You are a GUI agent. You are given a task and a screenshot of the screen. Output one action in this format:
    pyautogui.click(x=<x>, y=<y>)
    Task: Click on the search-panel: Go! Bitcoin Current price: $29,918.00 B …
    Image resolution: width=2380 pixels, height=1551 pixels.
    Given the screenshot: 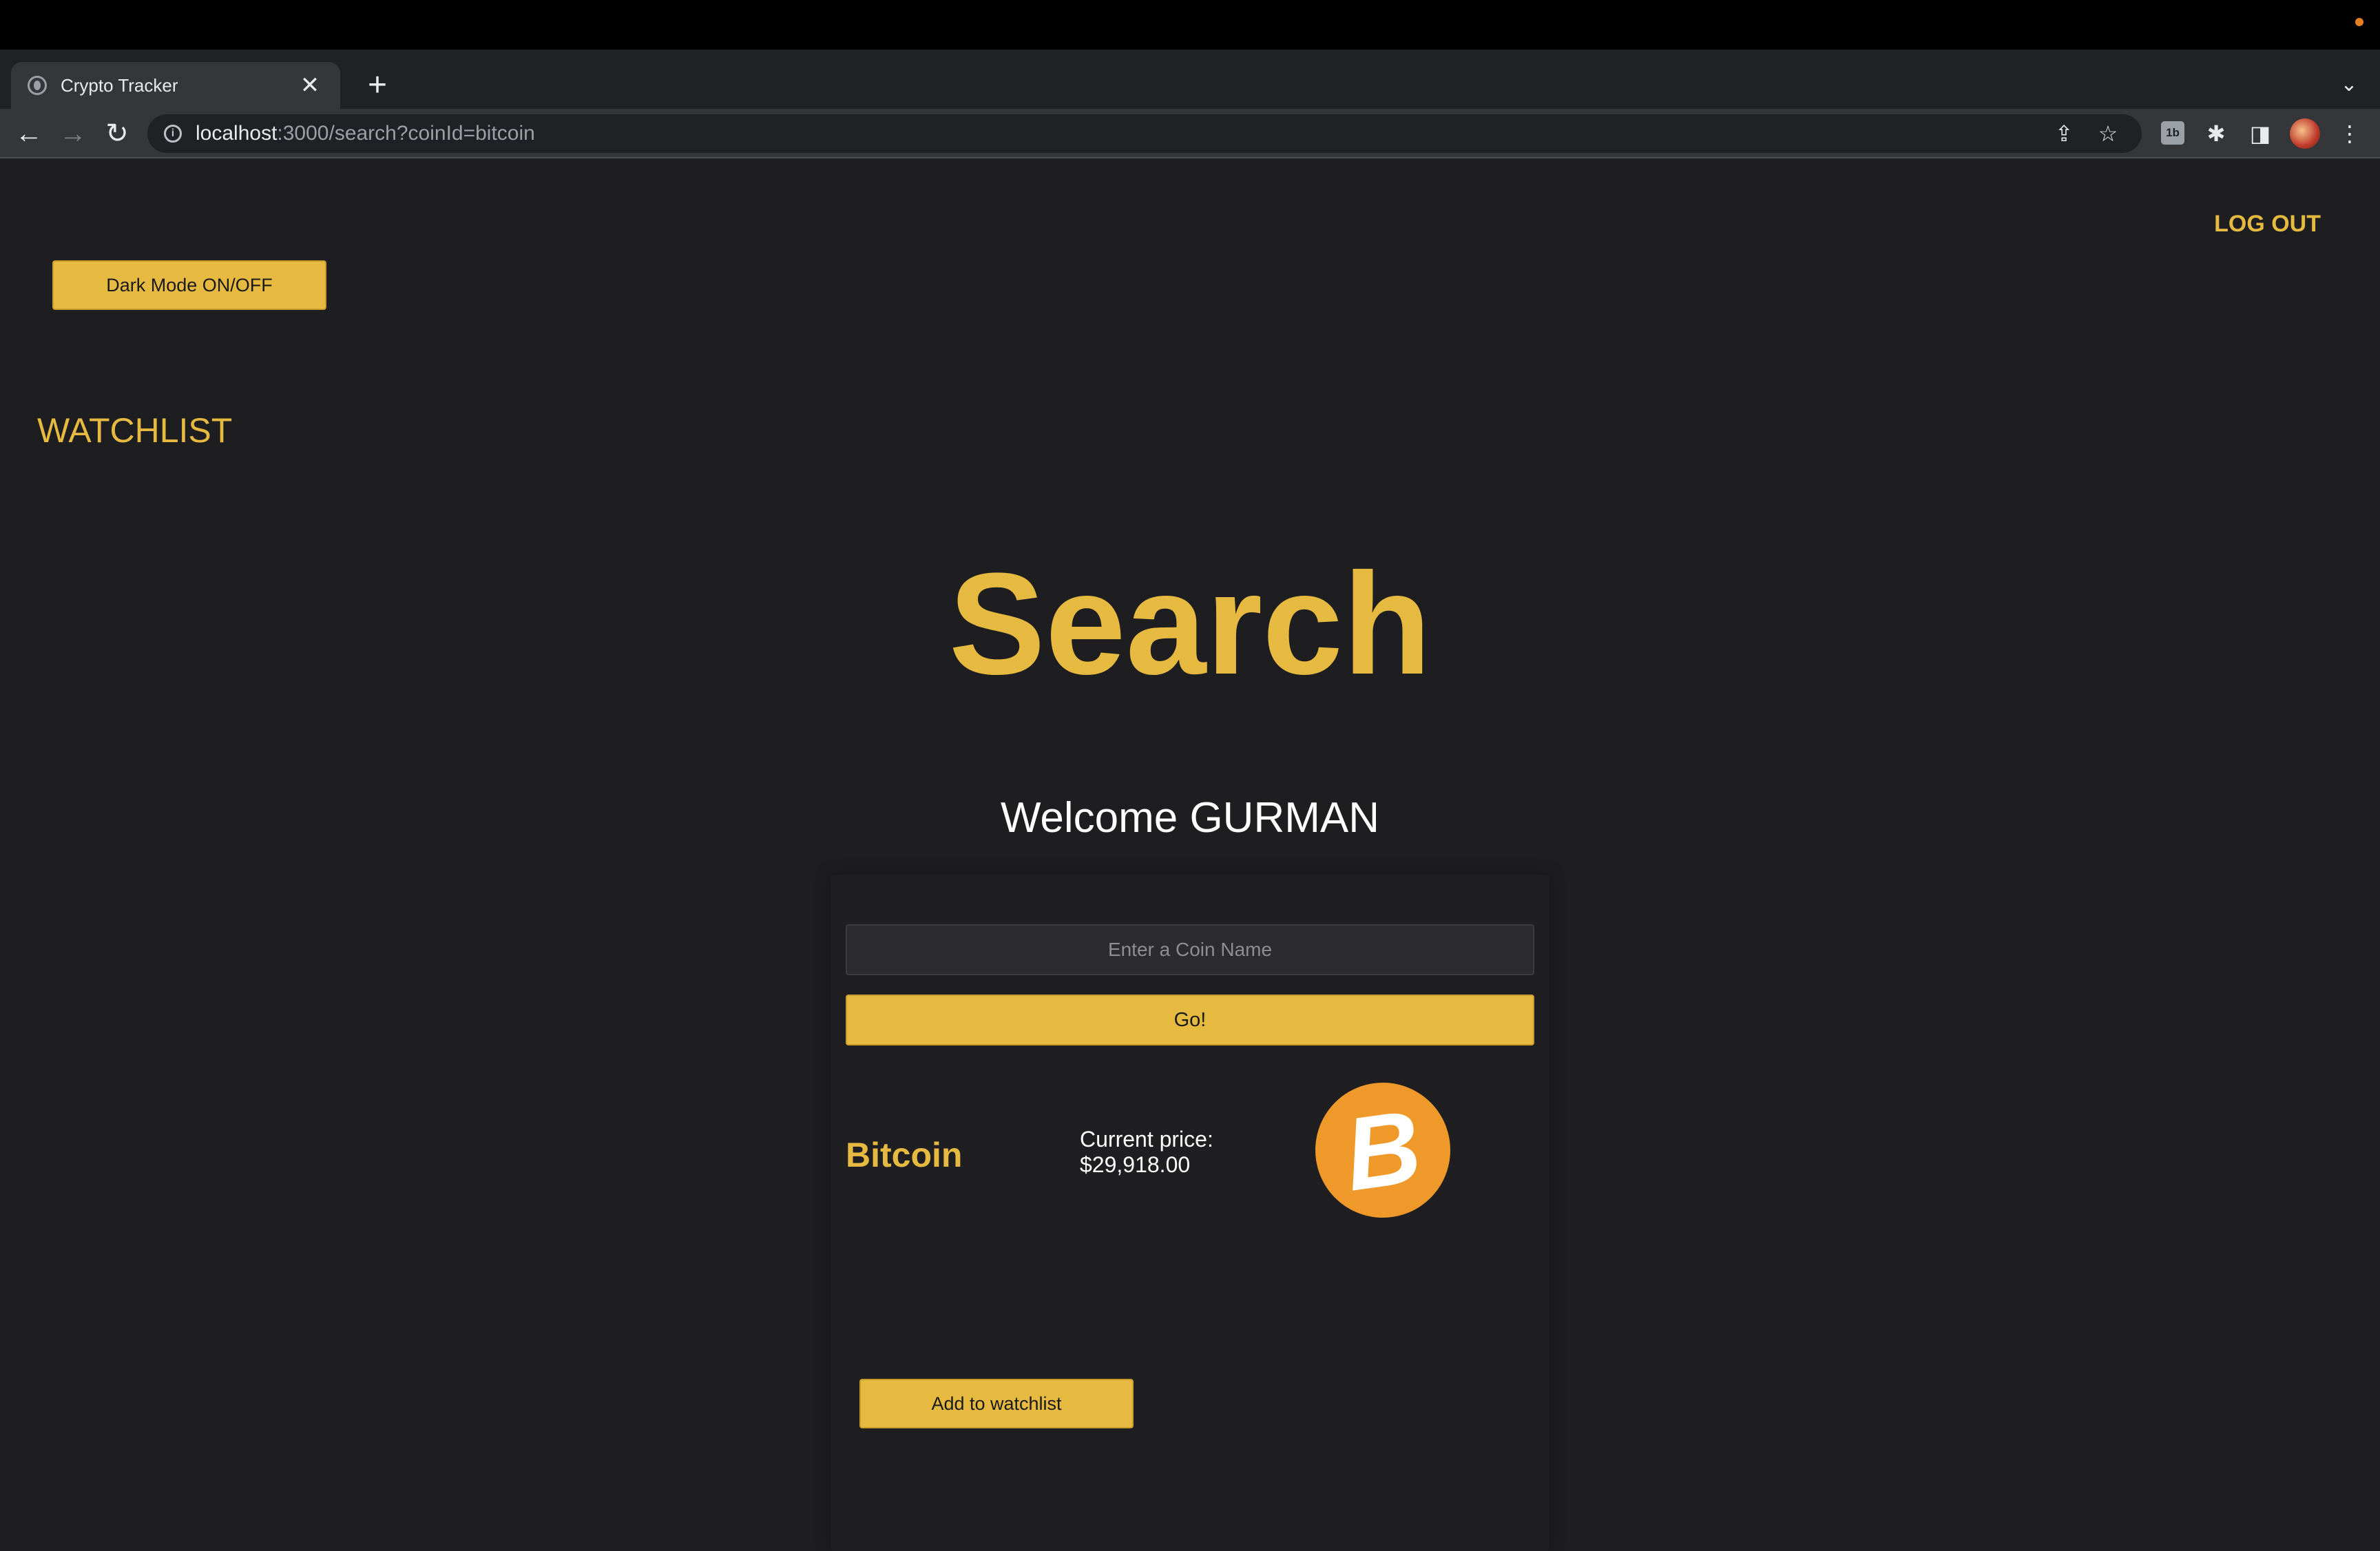 What is the action you would take?
    pyautogui.click(x=1190, y=1213)
    